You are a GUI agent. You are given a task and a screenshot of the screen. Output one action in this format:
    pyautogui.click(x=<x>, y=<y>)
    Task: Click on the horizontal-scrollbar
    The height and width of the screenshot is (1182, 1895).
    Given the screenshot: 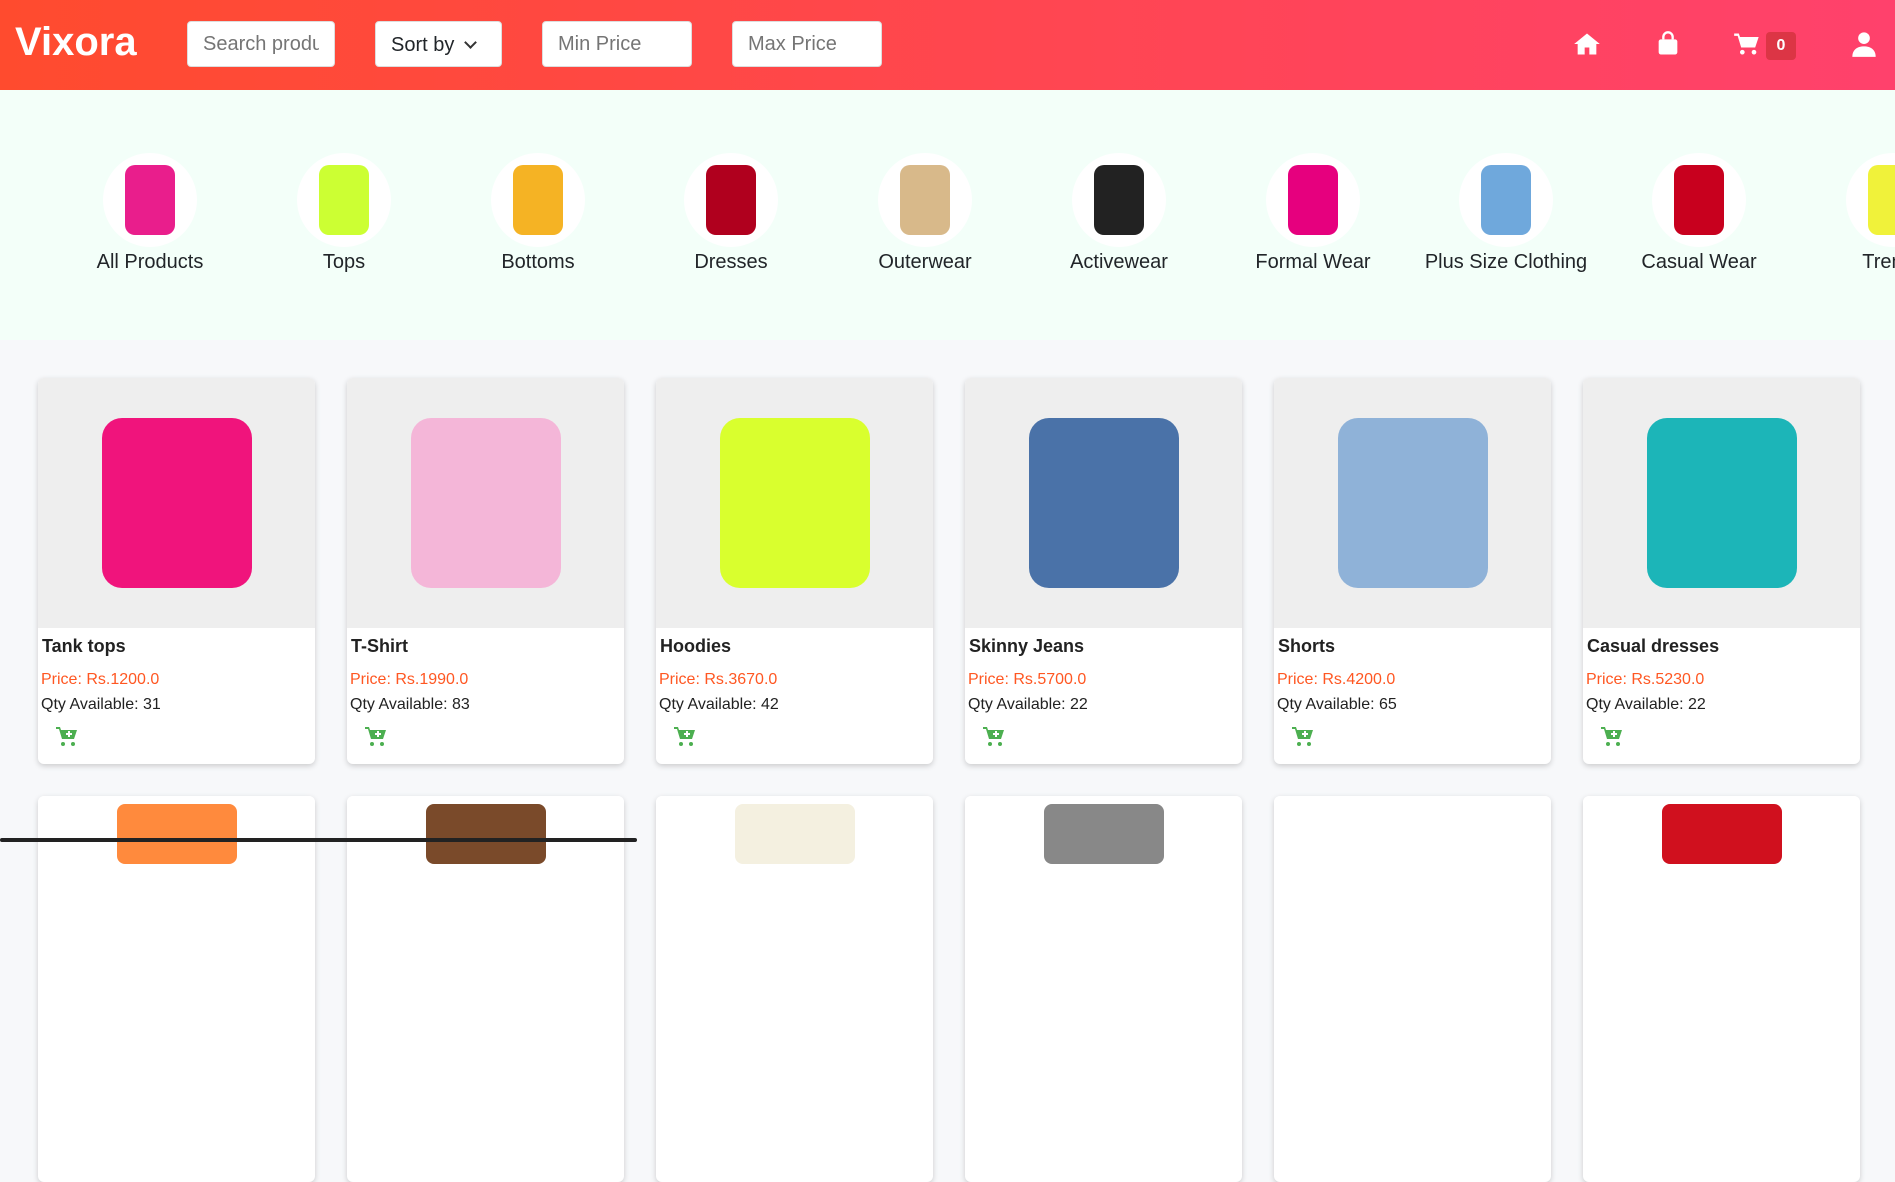 What is the action you would take?
    pyautogui.click(x=318, y=840)
    